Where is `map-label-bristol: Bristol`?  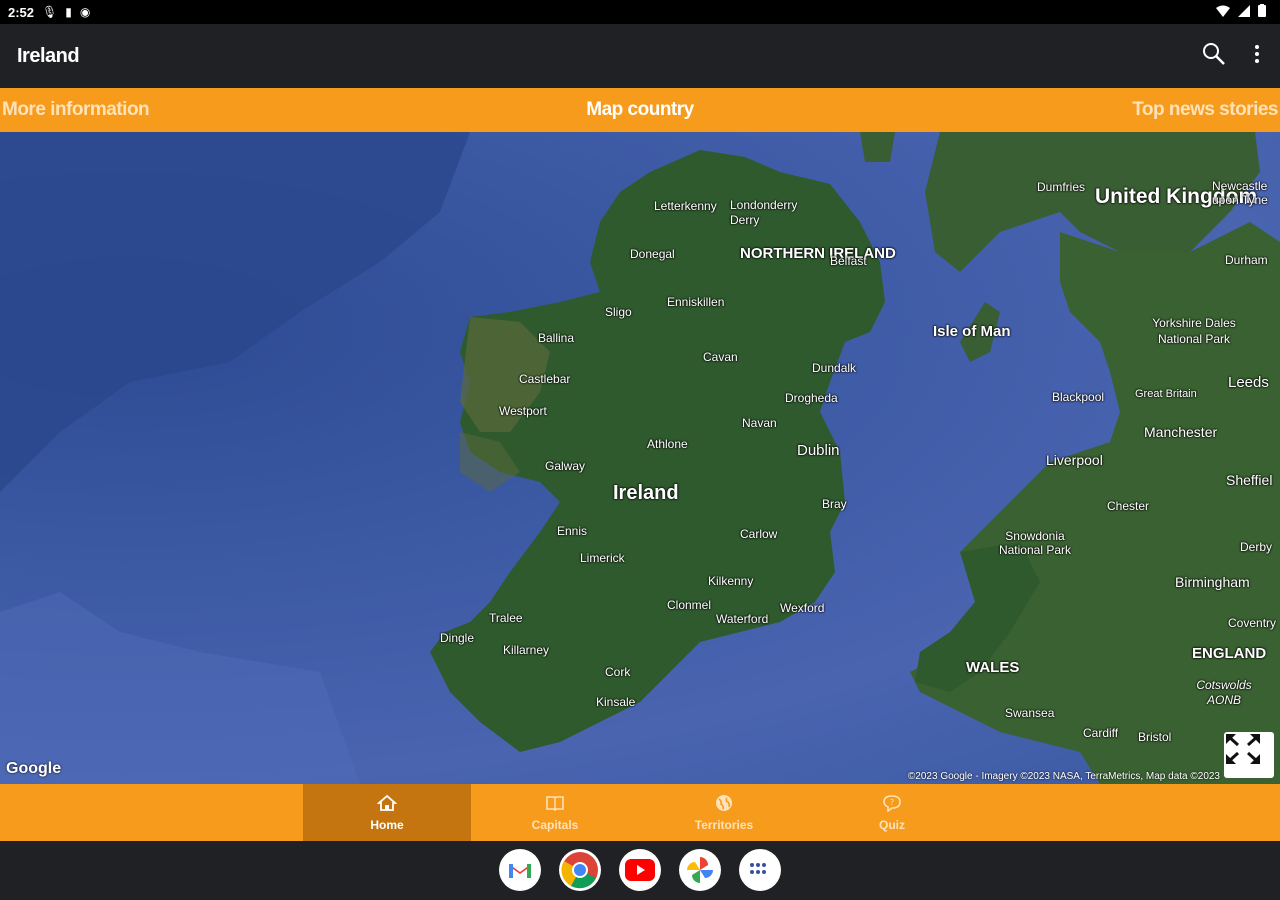 map-label-bristol: Bristol is located at coordinates (1155, 737).